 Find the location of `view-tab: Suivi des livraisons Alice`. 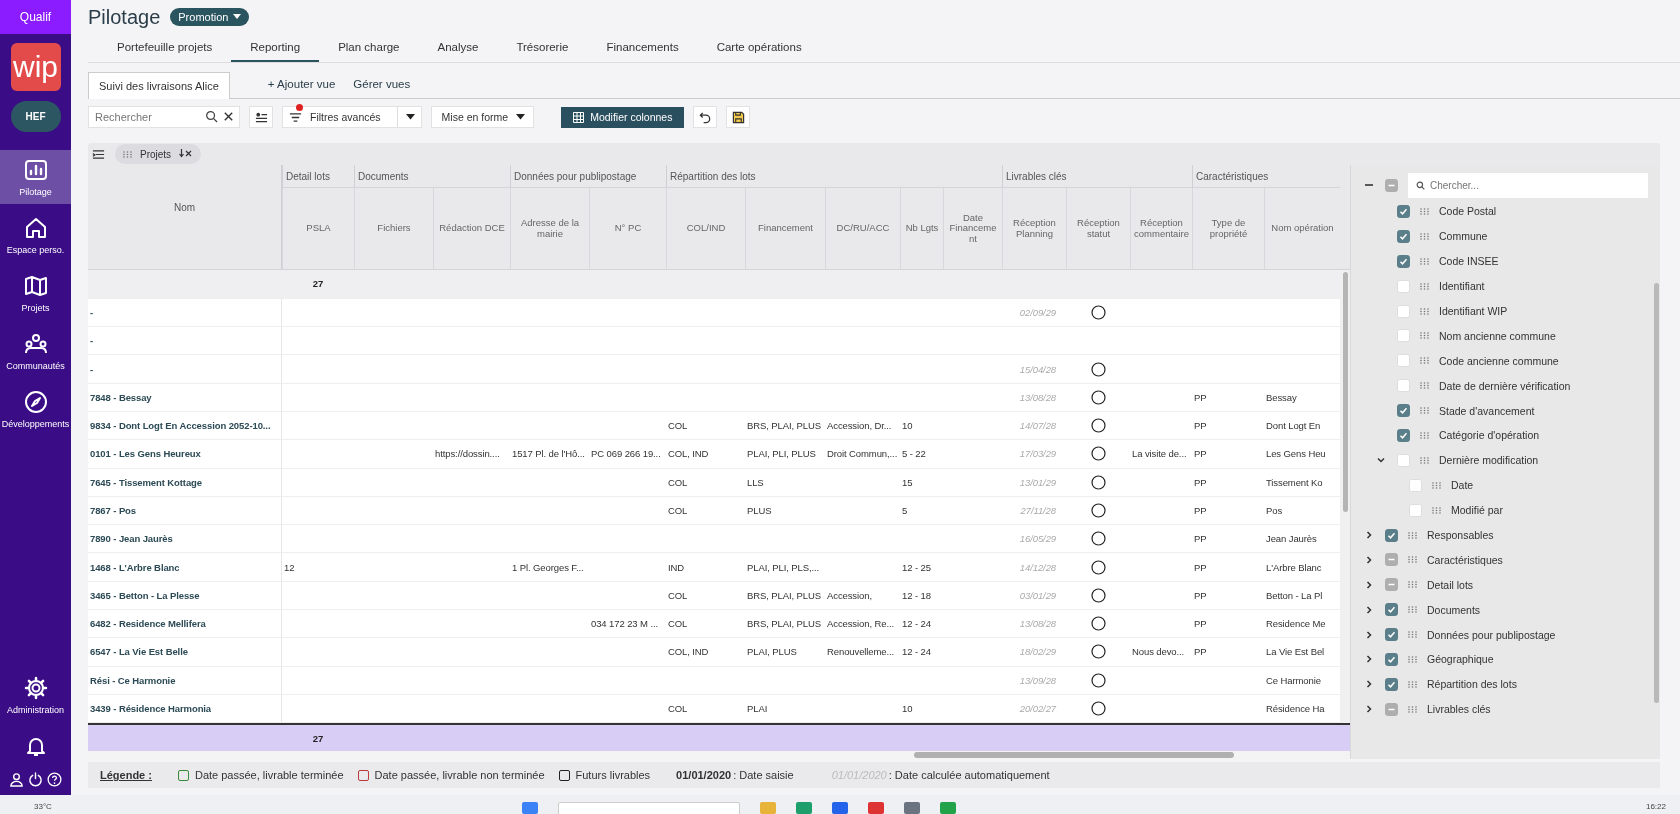

view-tab: Suivi des livraisons Alice is located at coordinates (159, 85).